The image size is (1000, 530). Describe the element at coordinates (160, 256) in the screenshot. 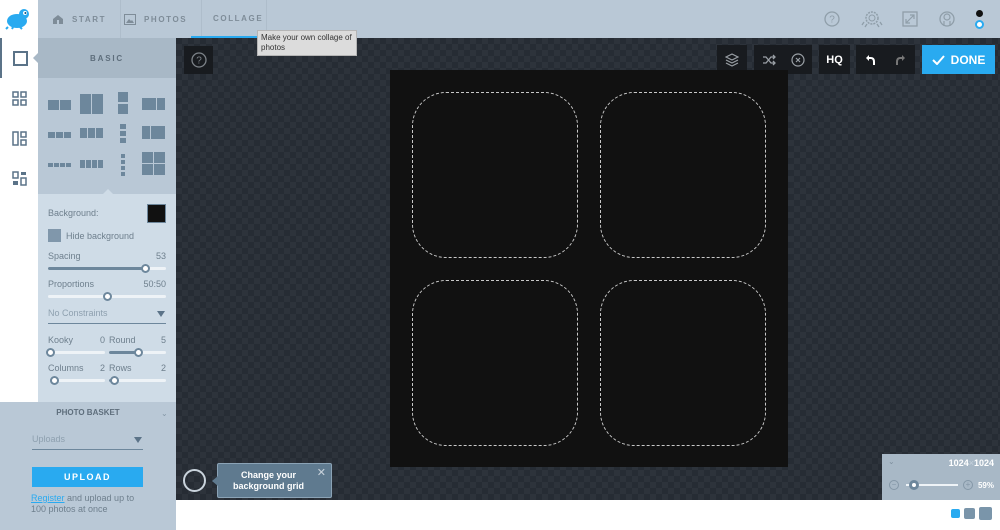

I see `spacing-value: 53` at that location.